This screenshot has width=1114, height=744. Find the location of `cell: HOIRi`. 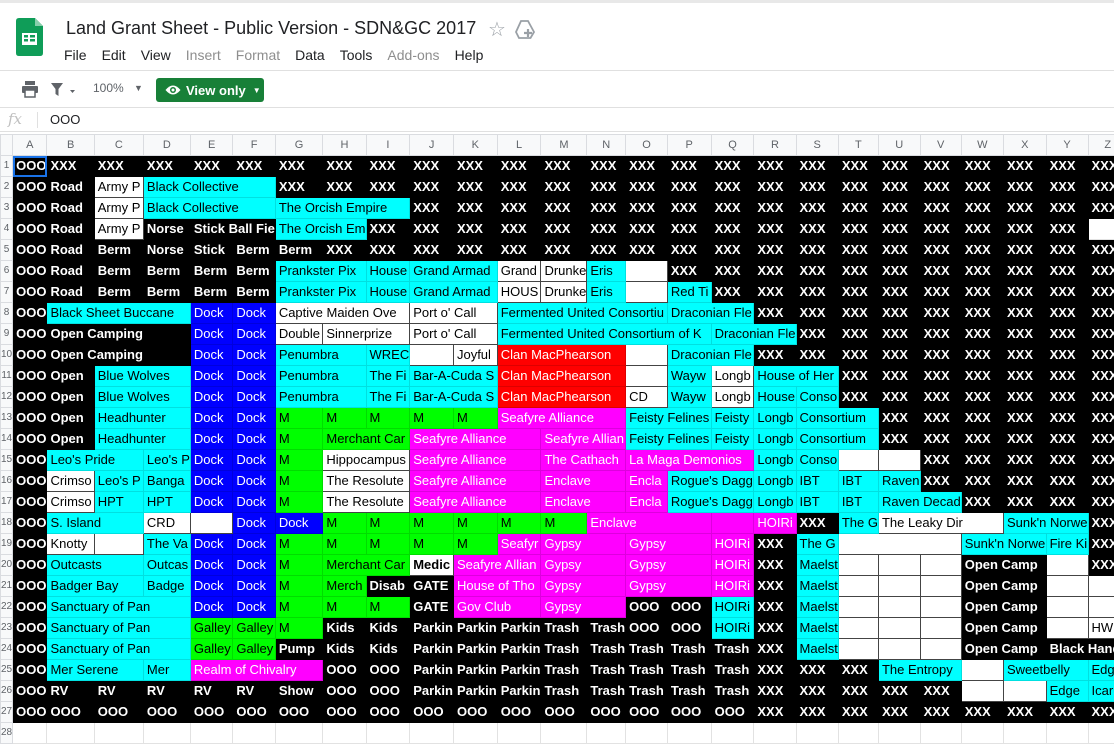

cell: HOIRi is located at coordinates (732, 607).